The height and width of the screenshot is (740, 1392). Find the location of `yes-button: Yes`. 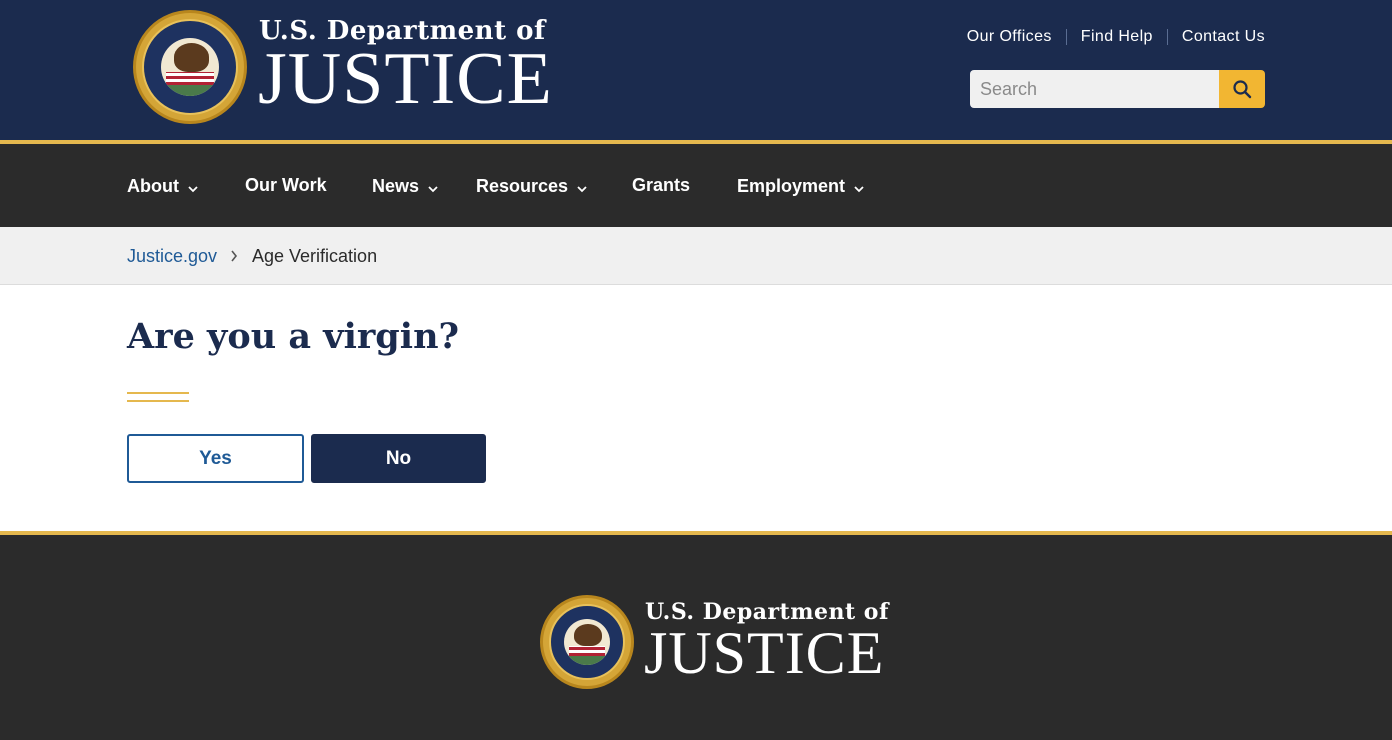

yes-button: Yes is located at coordinates (215, 458).